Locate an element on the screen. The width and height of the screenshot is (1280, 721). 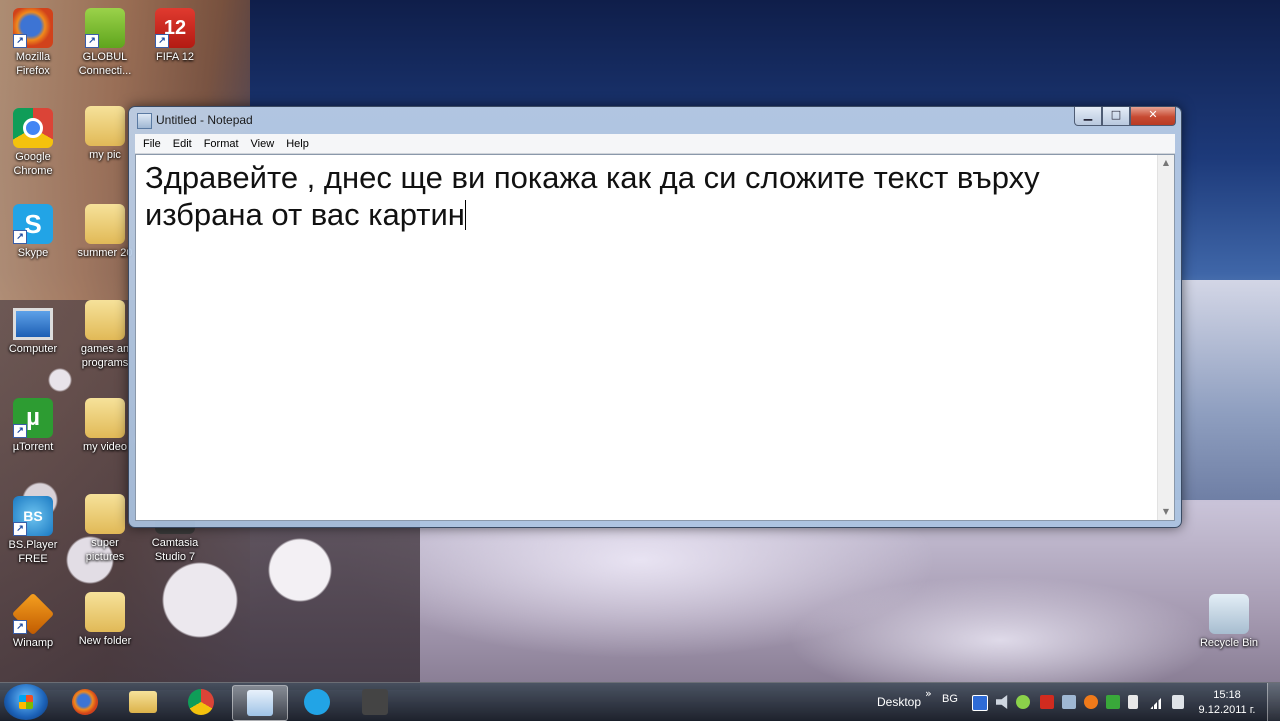
bsplayer-icon: BS ↗ is located at coordinates (33, 516).